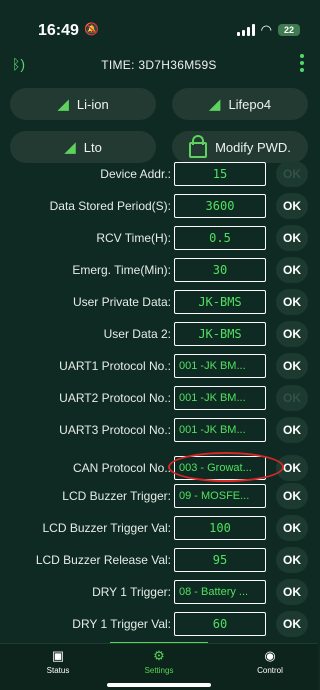 The image size is (320, 690). Describe the element at coordinates (270, 655) in the screenshot. I see `toggle-icon: ◉` at that location.